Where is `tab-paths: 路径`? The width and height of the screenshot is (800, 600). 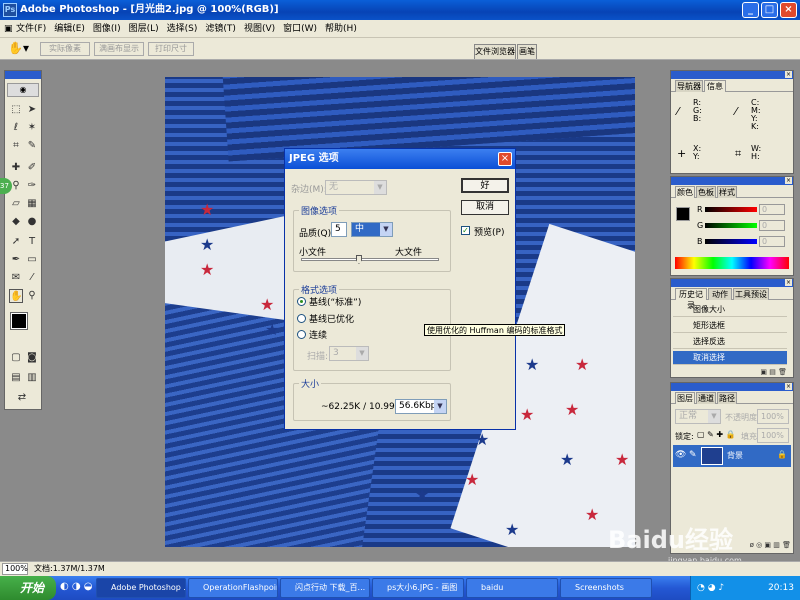
tab-paths: 路径 is located at coordinates (727, 398).